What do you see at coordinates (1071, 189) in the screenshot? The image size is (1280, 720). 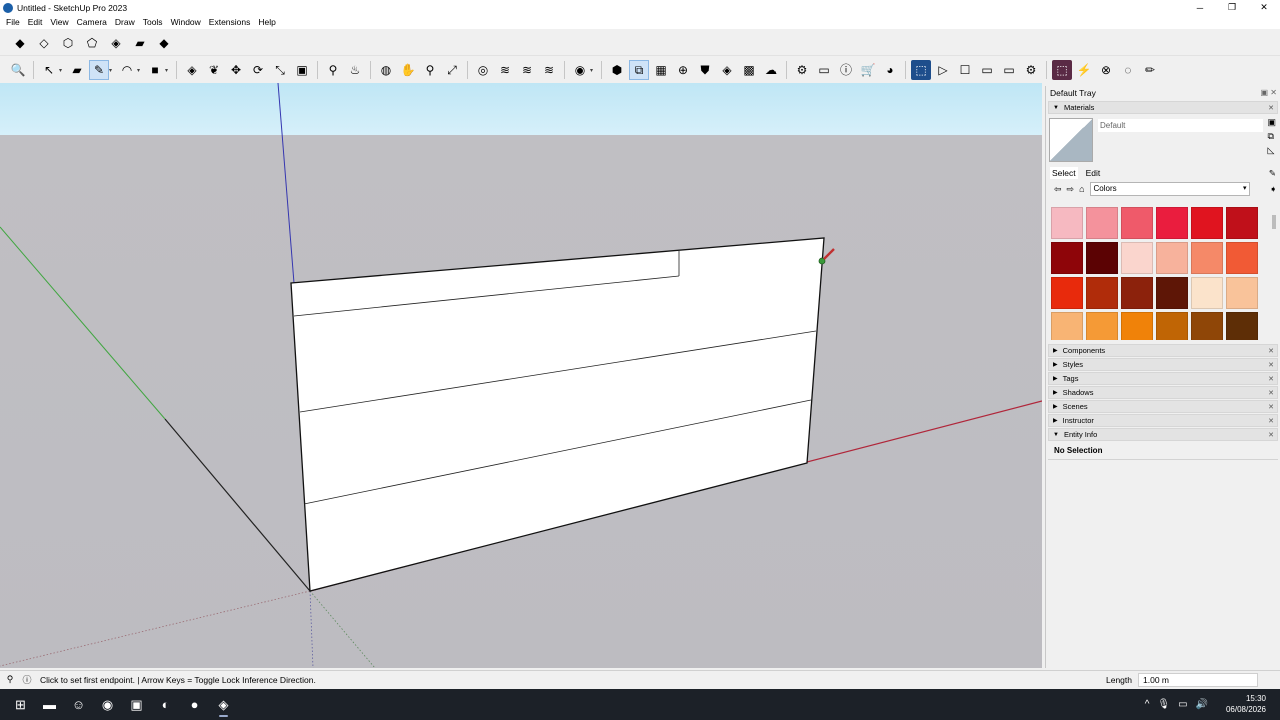 I see `forward-arrow-icon: ⇨` at bounding box center [1071, 189].